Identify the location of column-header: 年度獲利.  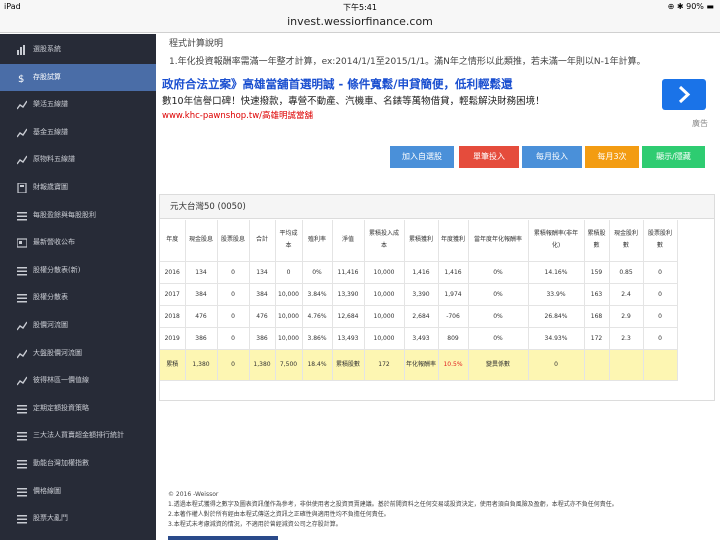
(453, 241).